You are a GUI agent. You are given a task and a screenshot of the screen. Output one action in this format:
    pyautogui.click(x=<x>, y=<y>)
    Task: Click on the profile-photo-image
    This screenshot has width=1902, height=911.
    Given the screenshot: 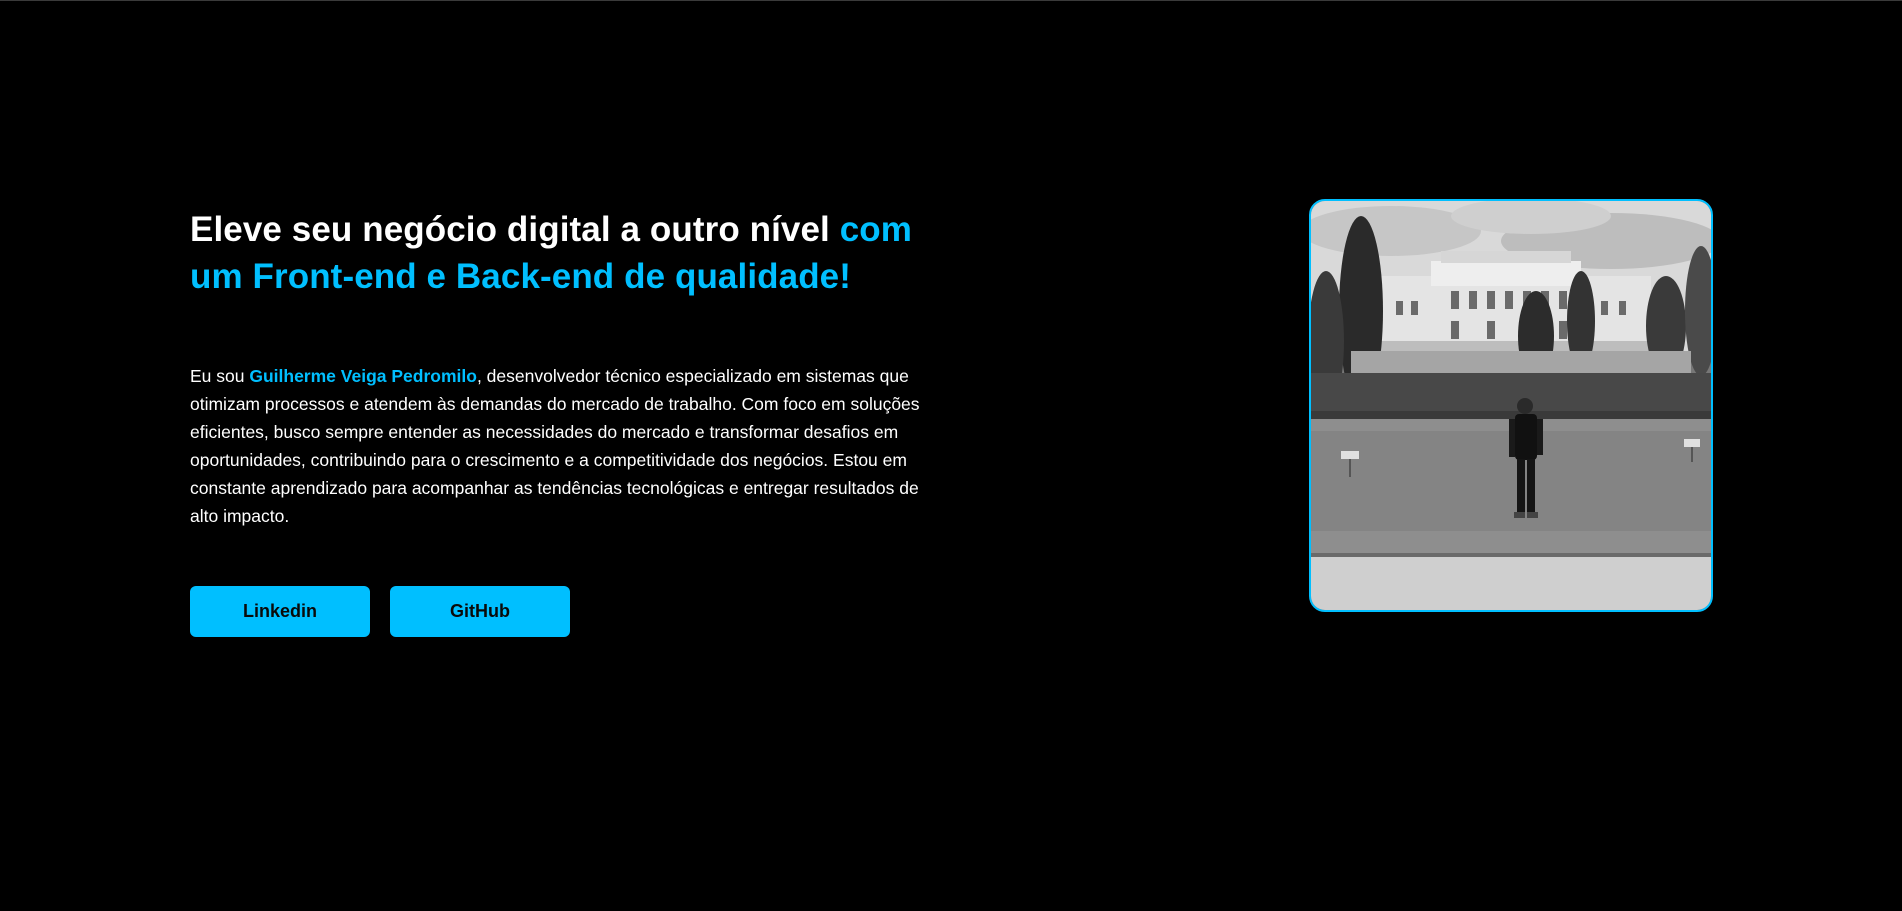 What is the action you would take?
    pyautogui.click(x=1511, y=405)
    